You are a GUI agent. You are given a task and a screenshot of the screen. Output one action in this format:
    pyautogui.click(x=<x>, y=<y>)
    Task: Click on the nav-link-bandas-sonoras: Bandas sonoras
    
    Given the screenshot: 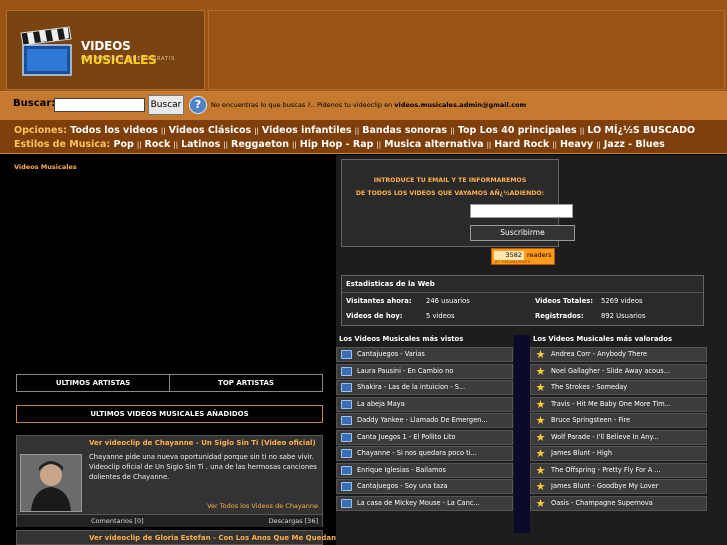 What is the action you would take?
    pyautogui.click(x=404, y=130)
    